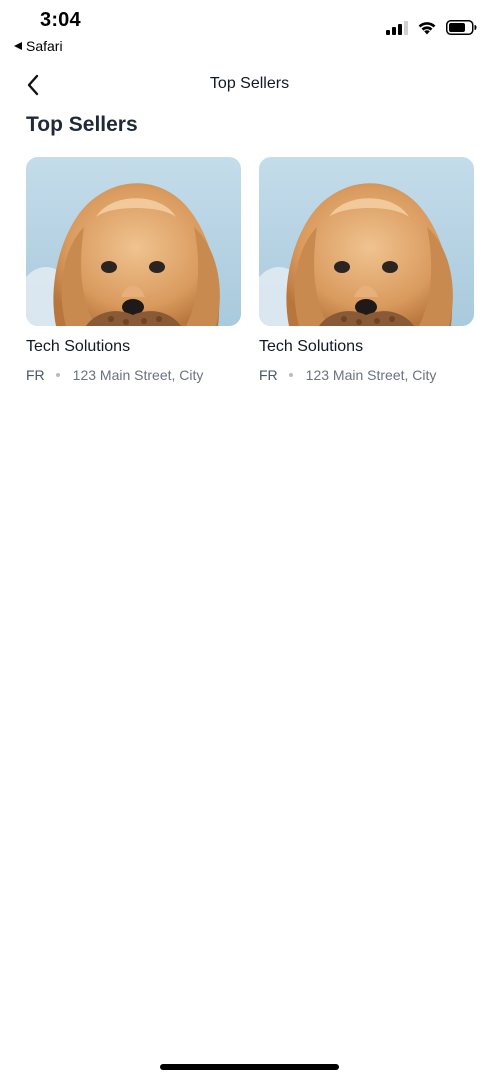 This screenshot has width=499, height=1080. I want to click on home-indicator, so click(249, 1067).